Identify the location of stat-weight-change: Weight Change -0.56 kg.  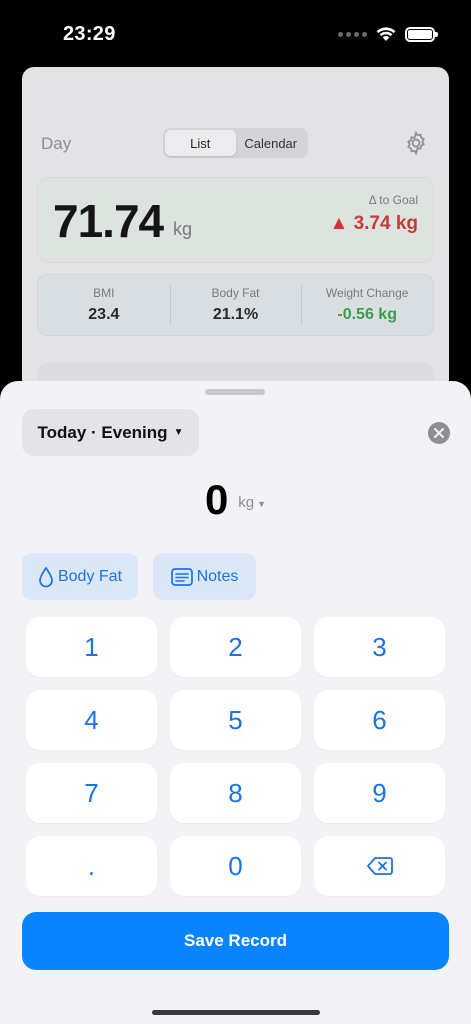
(367, 305).